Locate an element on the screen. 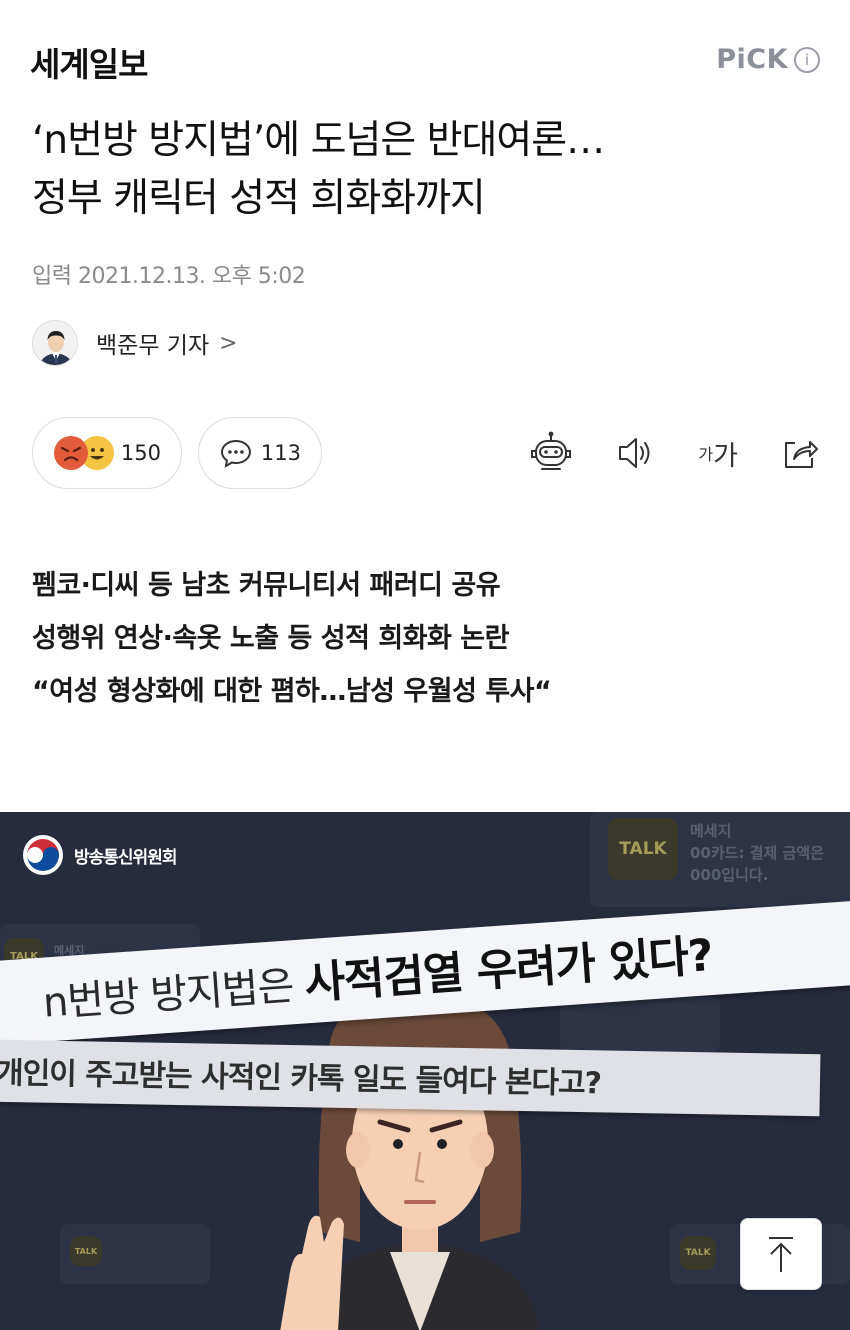 Image resolution: width=850 pixels, height=1330 pixels. emoji-count: 150 is located at coordinates (140, 453).